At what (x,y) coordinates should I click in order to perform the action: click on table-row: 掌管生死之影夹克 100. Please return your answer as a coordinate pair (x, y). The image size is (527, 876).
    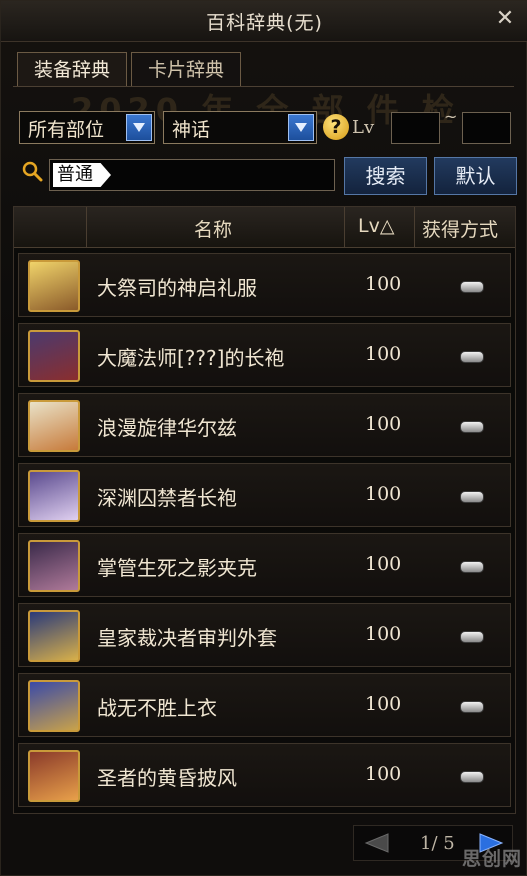
    Looking at the image, I should click on (264, 565).